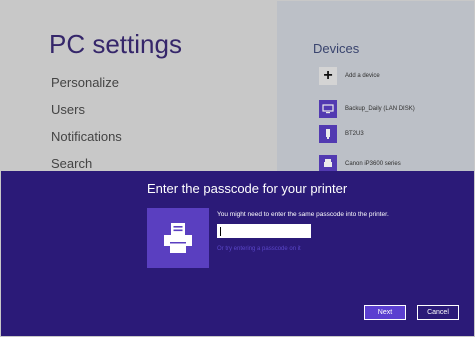  What do you see at coordinates (220, 231) in the screenshot?
I see `text-caret` at bounding box center [220, 231].